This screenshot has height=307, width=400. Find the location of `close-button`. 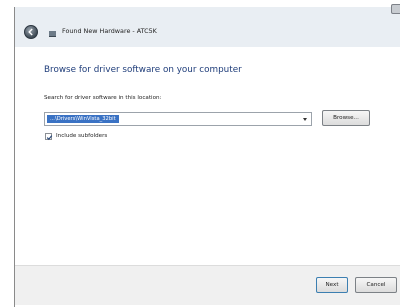

close-button is located at coordinates (395, 9).